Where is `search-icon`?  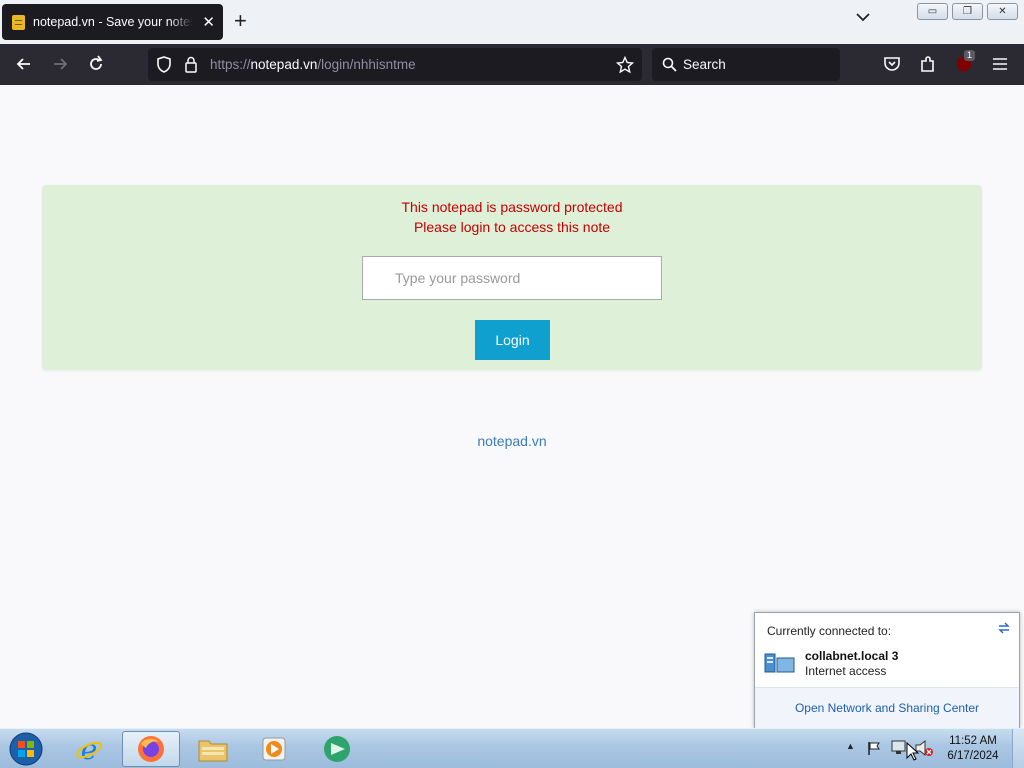
search-icon is located at coordinates (669, 64).